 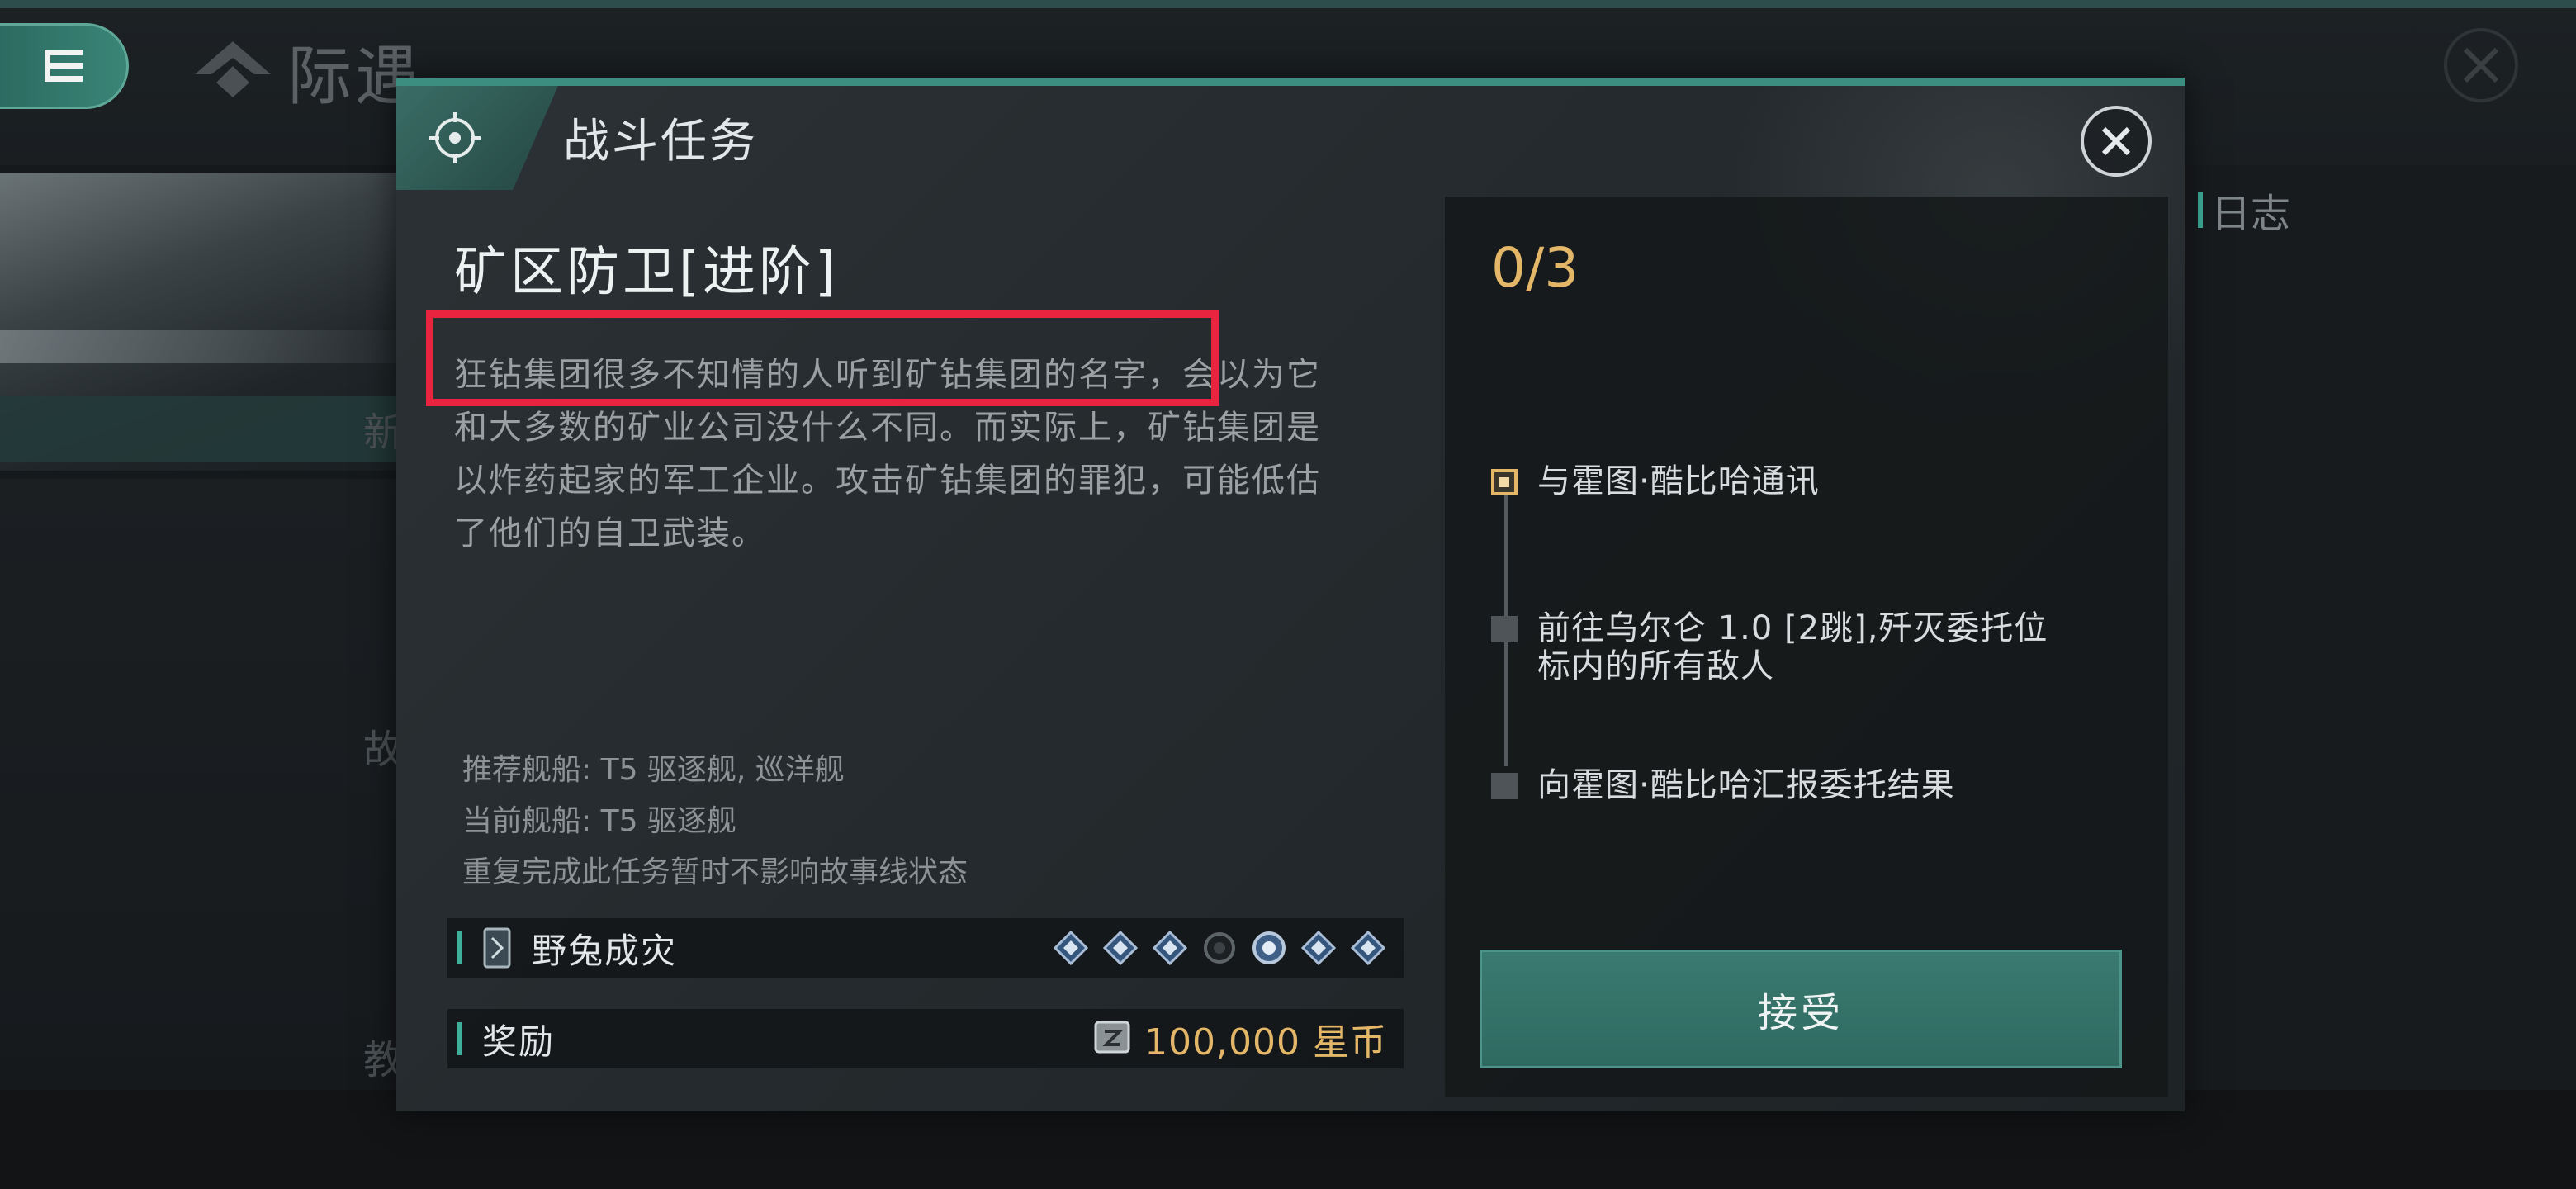 I want to click on background-close-button, so click(x=2481, y=65).